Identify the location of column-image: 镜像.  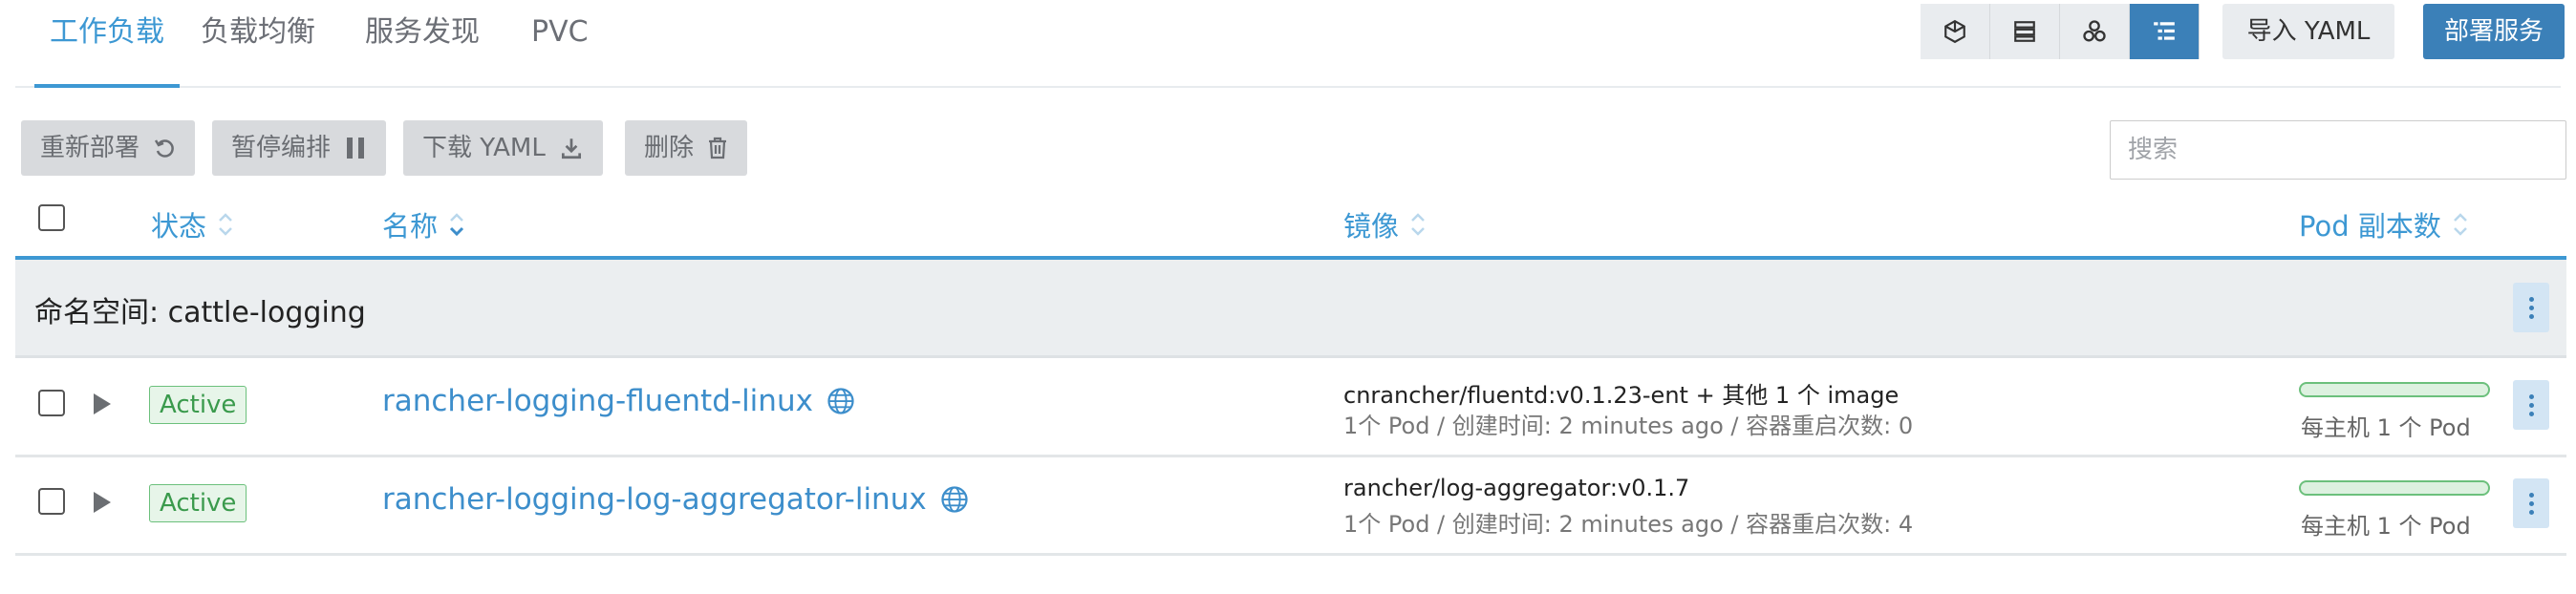
(1384, 224).